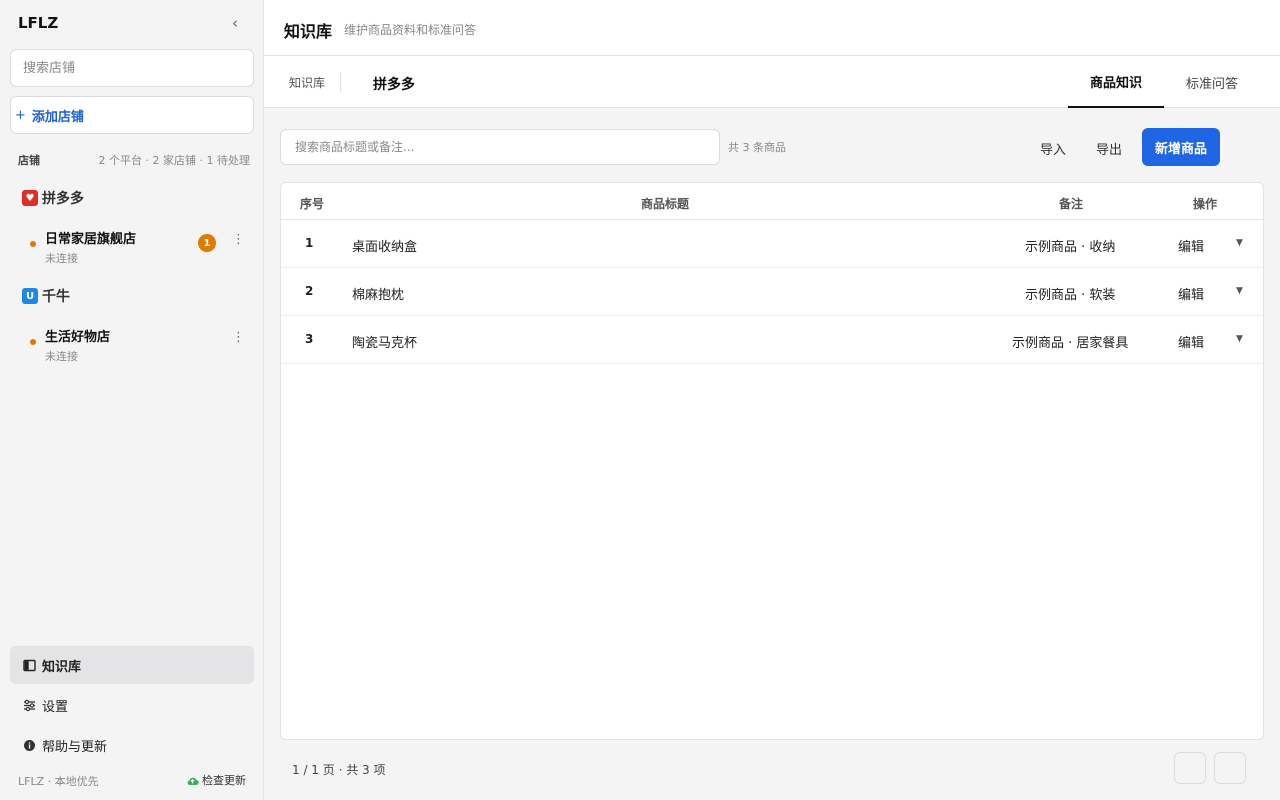 The width and height of the screenshot is (1280, 800). I want to click on check-update-label: 检查更新, so click(224, 780).